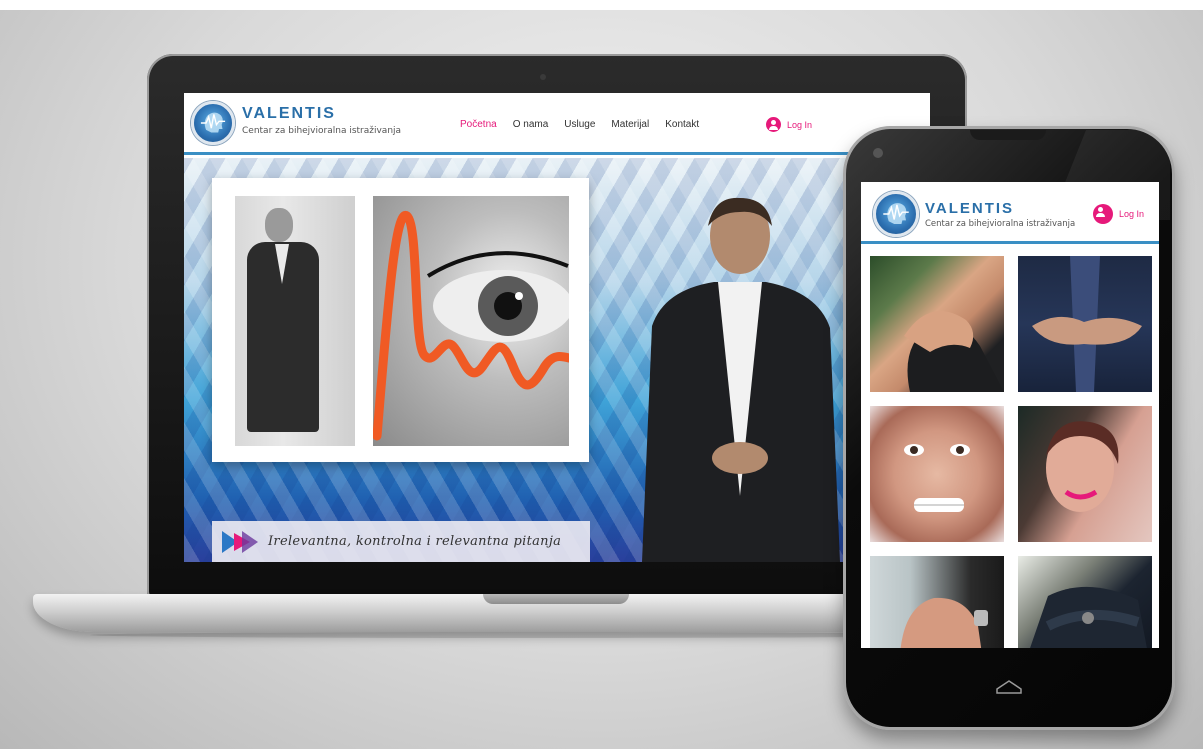  I want to click on eye-graph-photo, so click(471, 321).